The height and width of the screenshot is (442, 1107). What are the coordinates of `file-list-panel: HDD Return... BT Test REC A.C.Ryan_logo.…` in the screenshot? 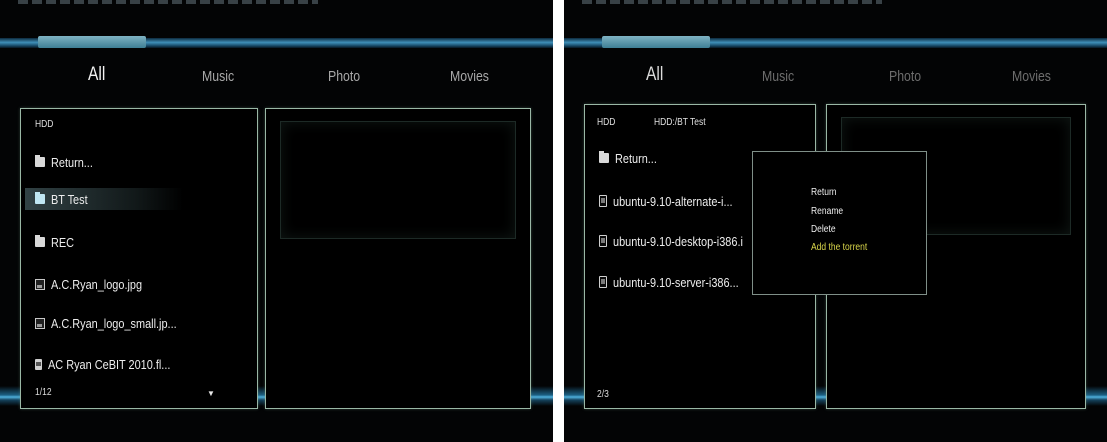 It's located at (139, 258).